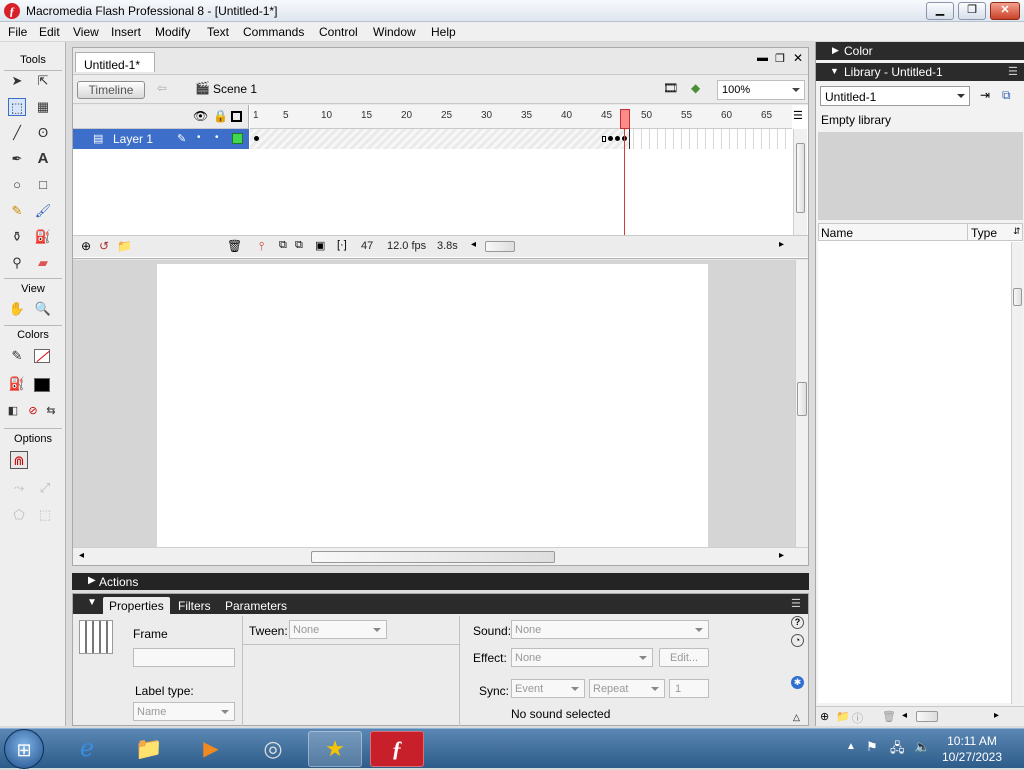 The height and width of the screenshot is (770, 1024). Describe the element at coordinates (17, 237) in the screenshot. I see `ink-bottle-tool-icon: ⚱` at that location.